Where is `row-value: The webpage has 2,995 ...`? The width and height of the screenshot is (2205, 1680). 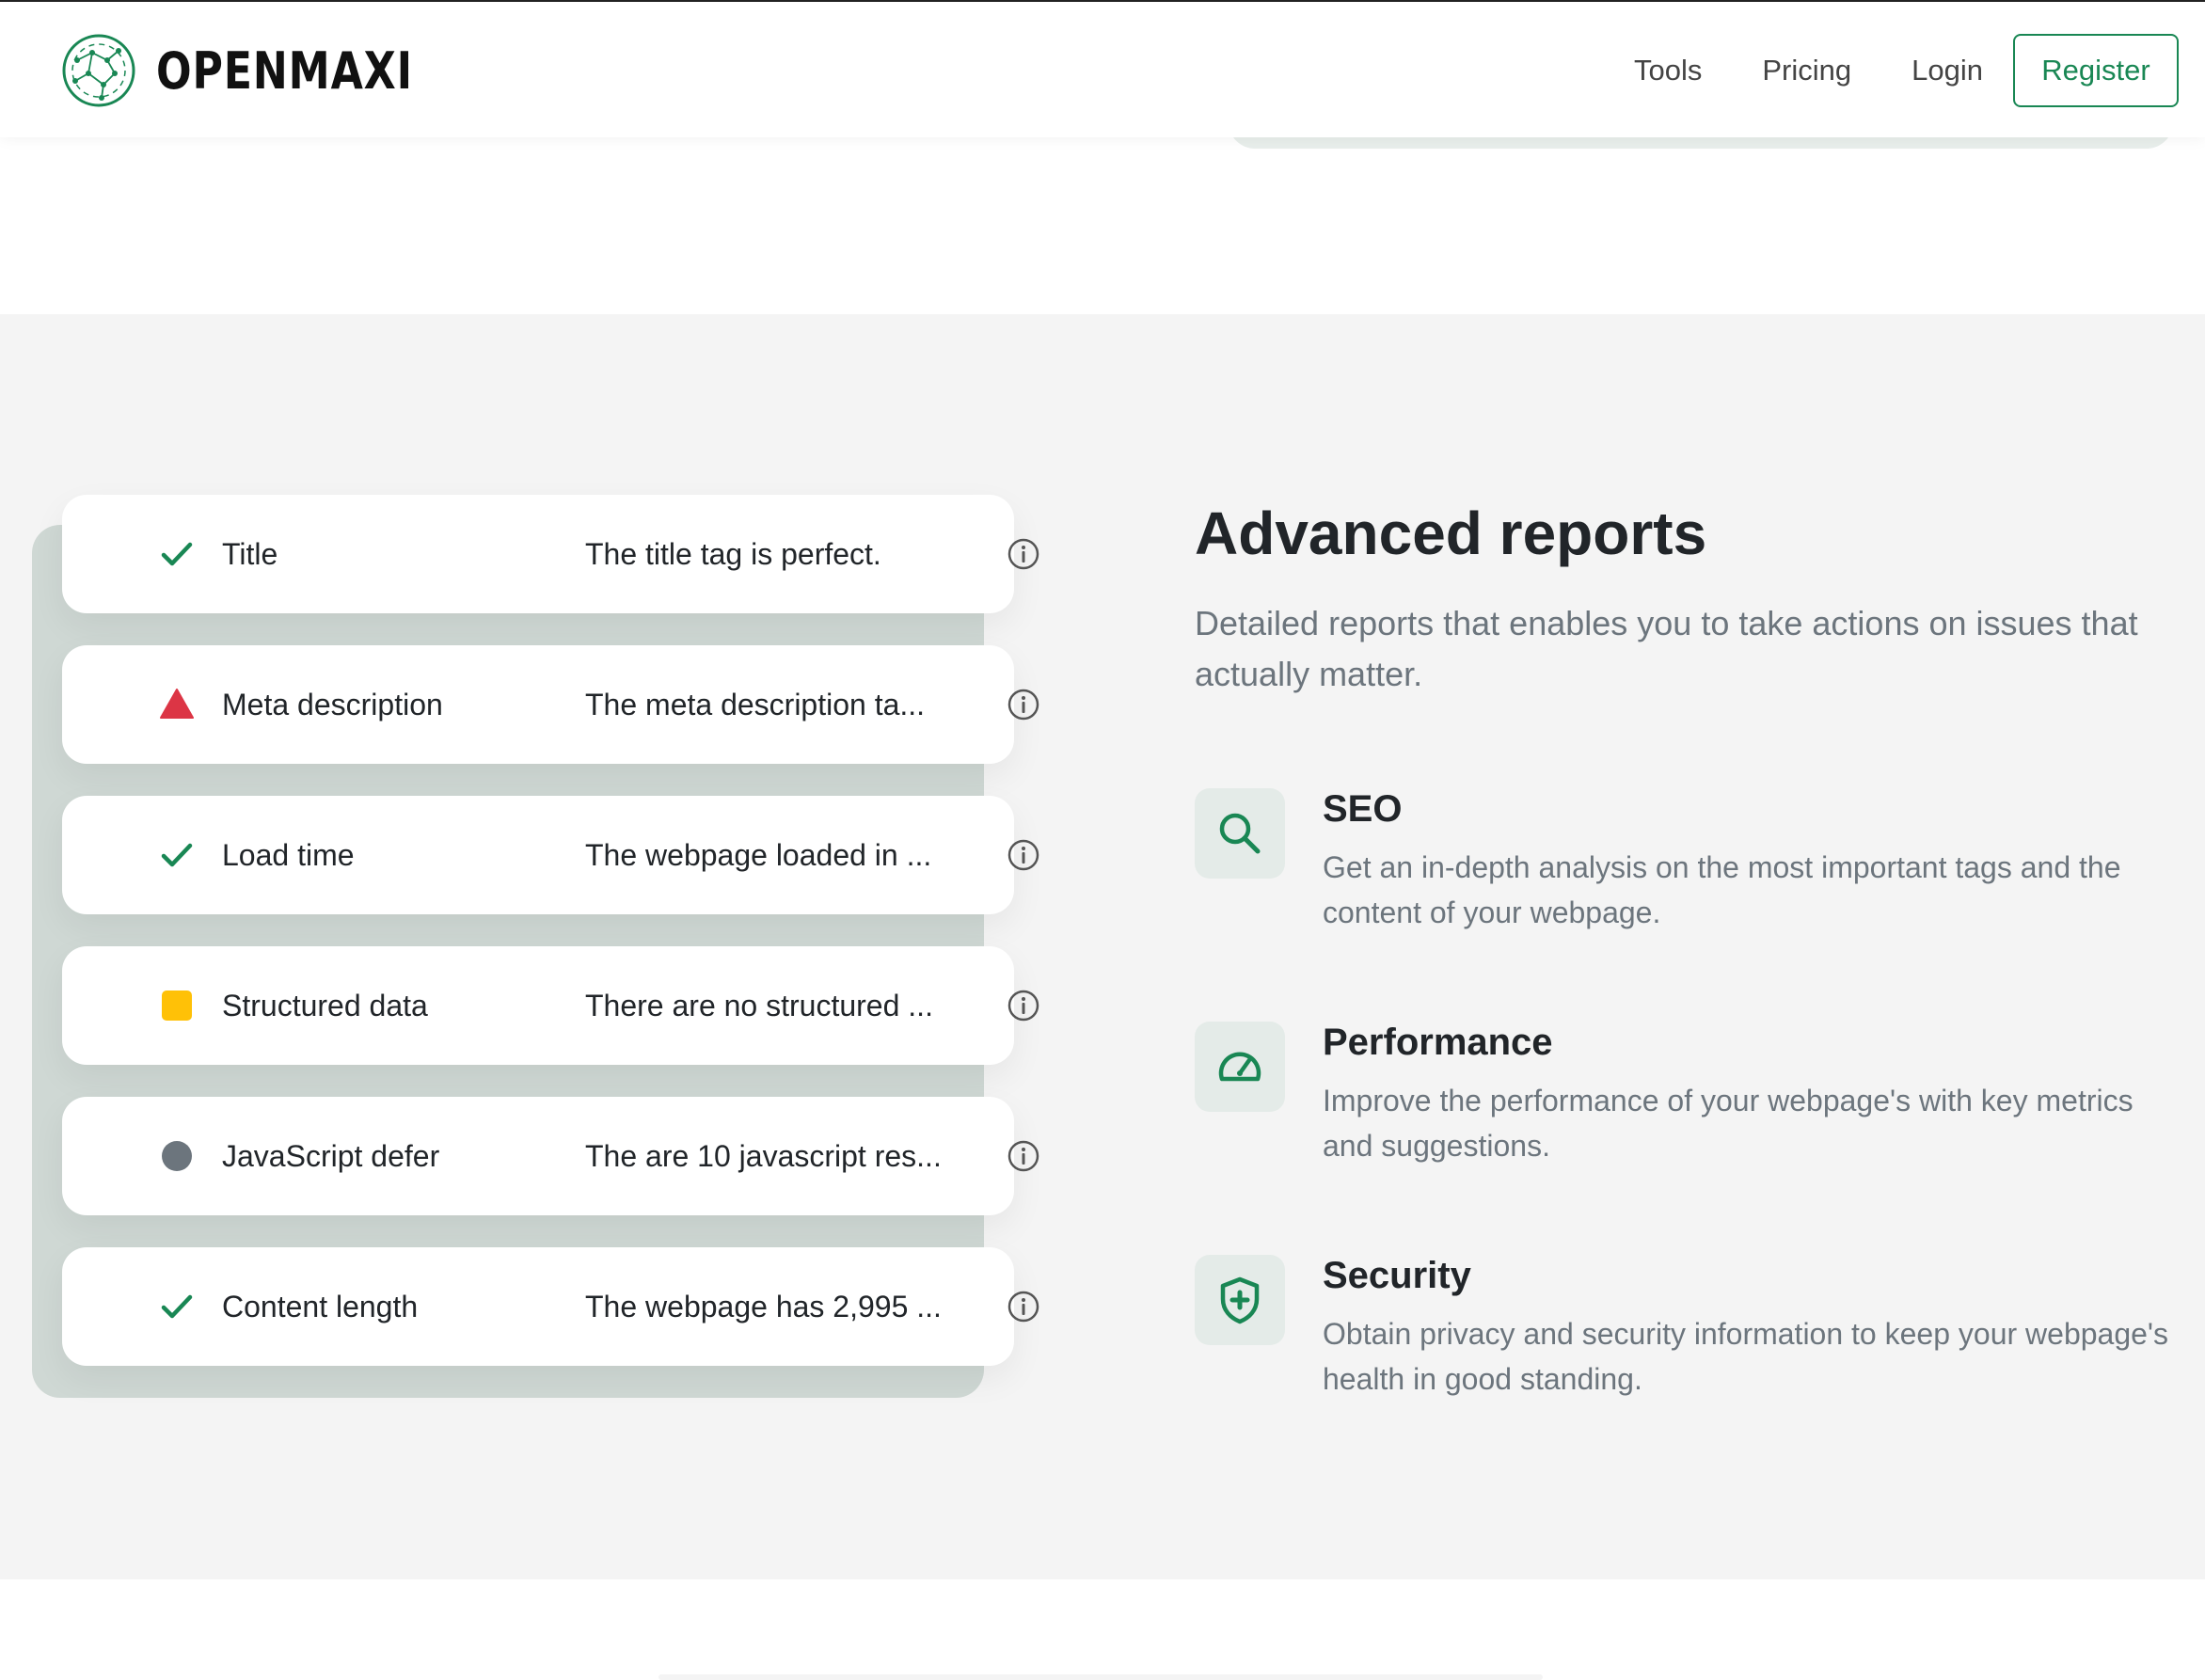 row-value: The webpage has 2,995 ... is located at coordinates (763, 1306).